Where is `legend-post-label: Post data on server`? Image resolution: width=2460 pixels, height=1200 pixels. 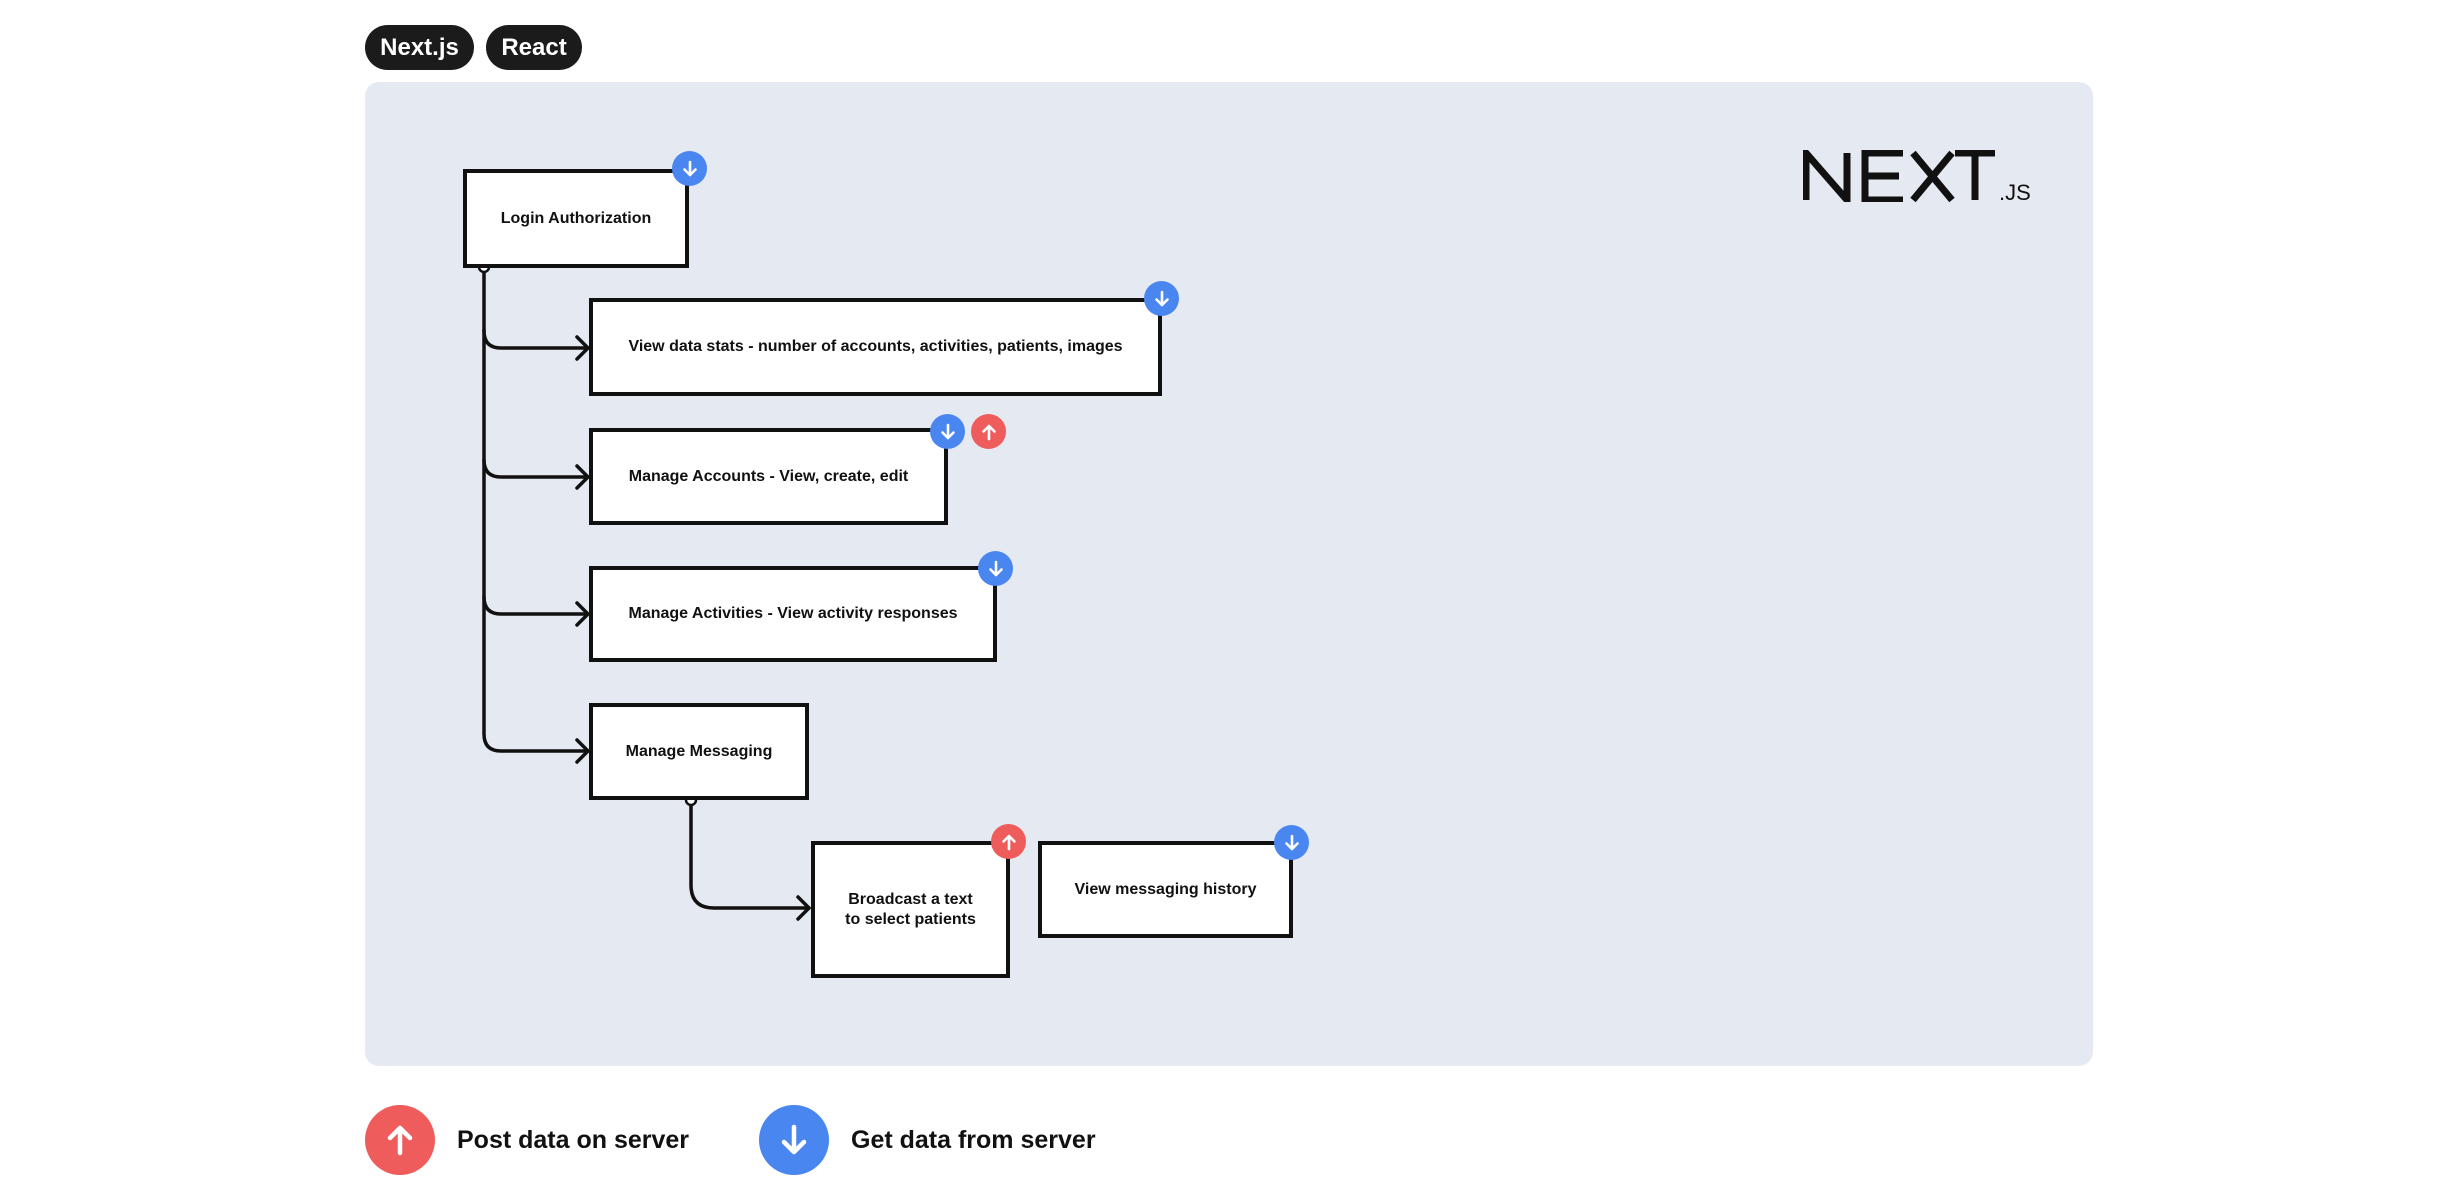
legend-post-label: Post data on server is located at coordinates (573, 1139).